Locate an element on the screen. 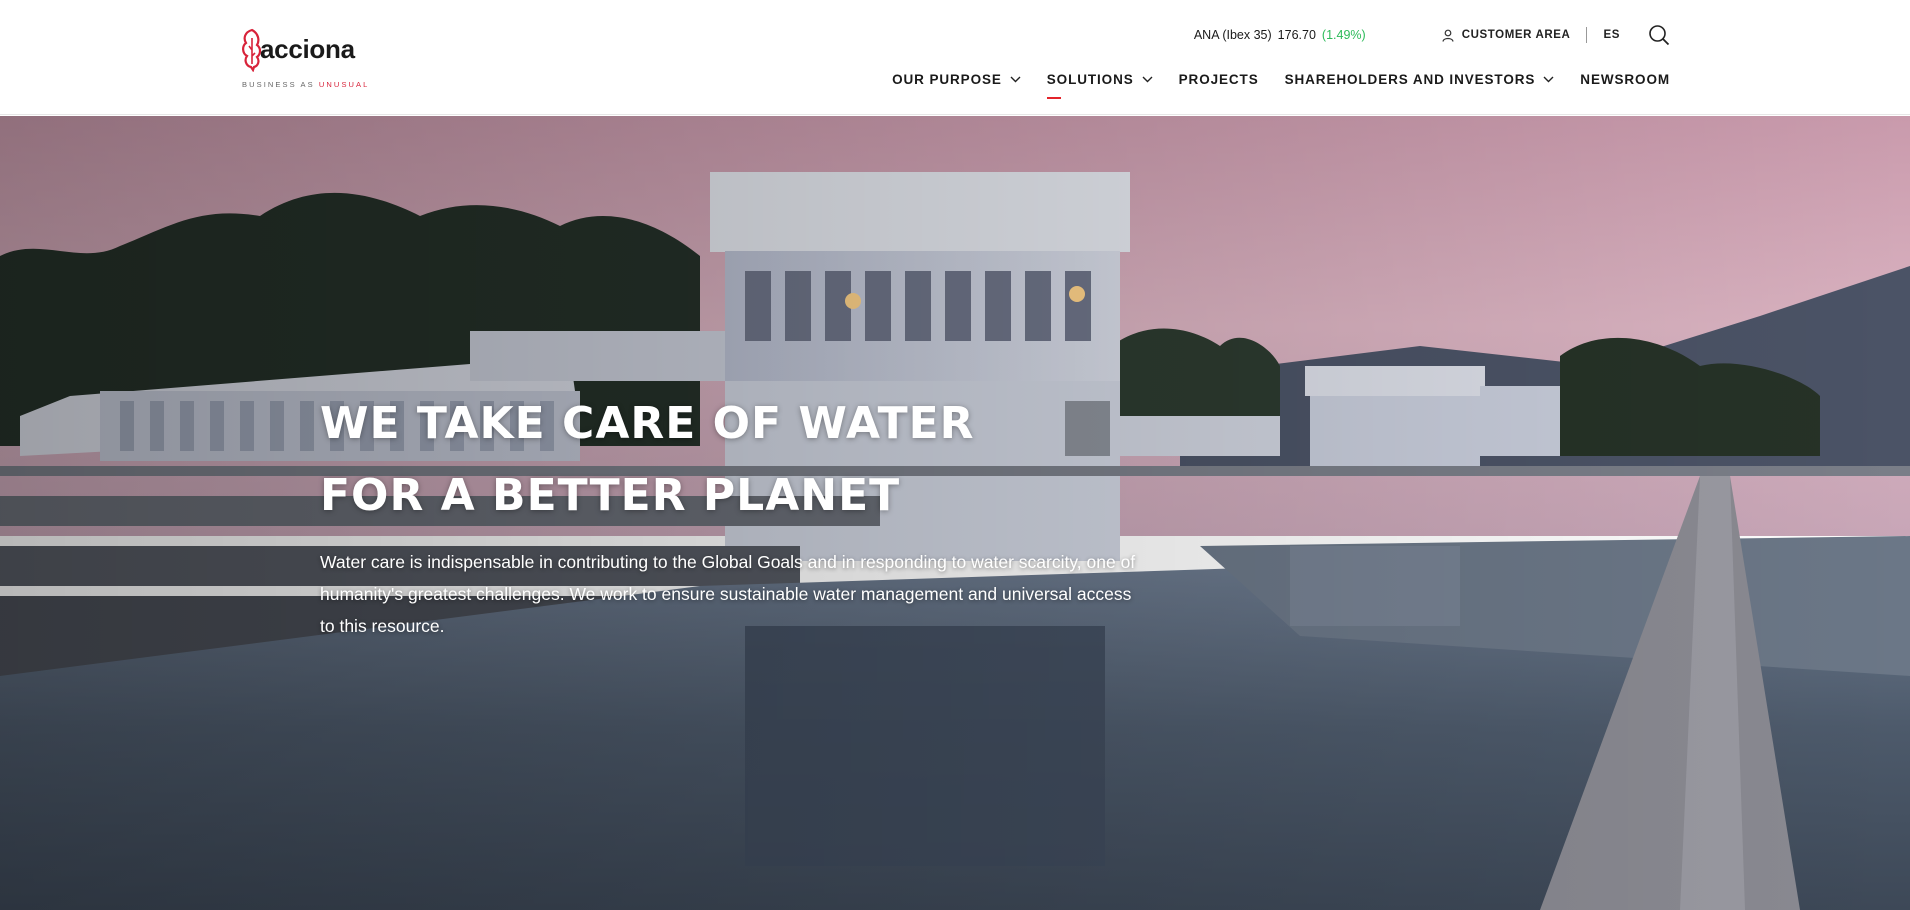 This screenshot has width=1910, height=910. nav-newsroom: NEWSROOM is located at coordinates (1625, 79).